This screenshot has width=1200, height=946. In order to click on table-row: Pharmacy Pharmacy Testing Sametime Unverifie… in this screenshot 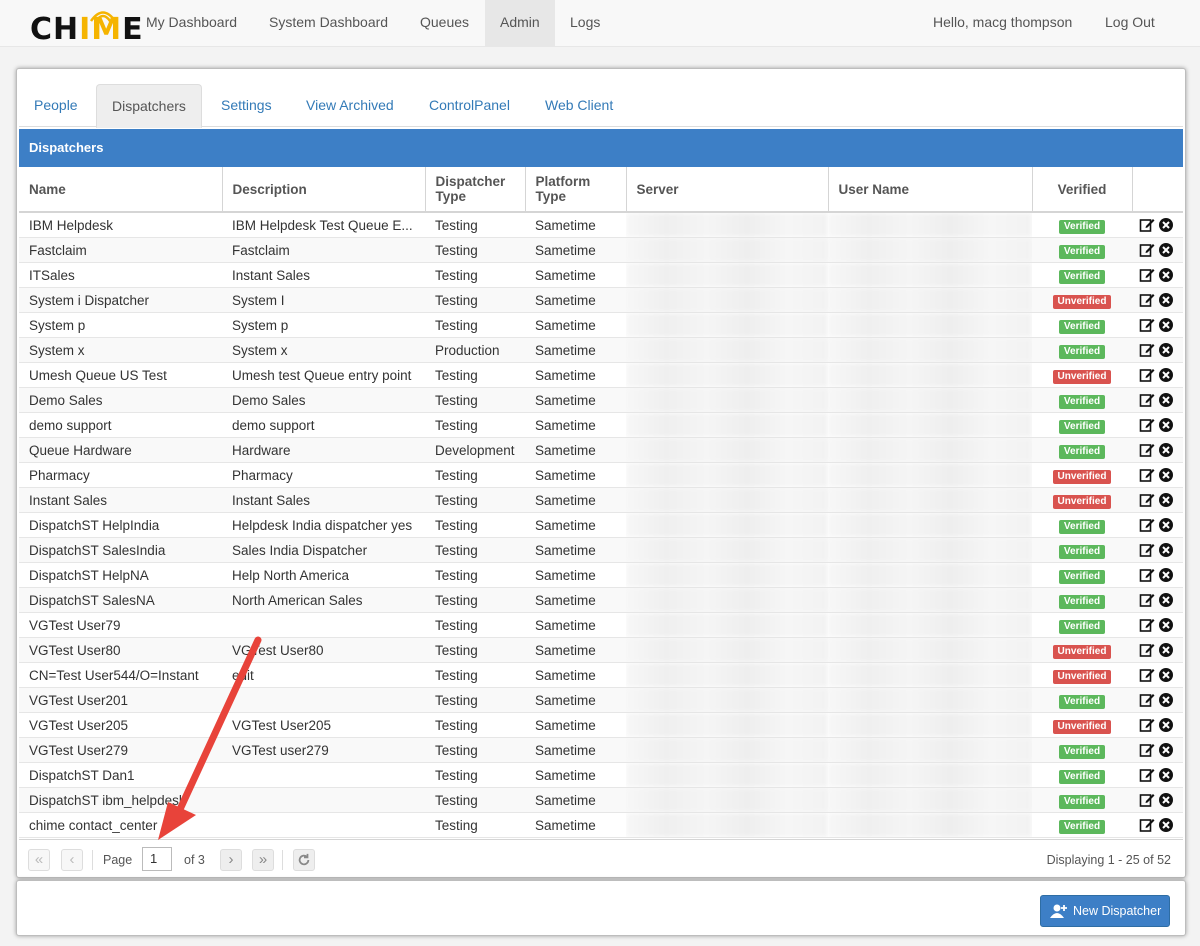, I will do `click(601, 475)`.